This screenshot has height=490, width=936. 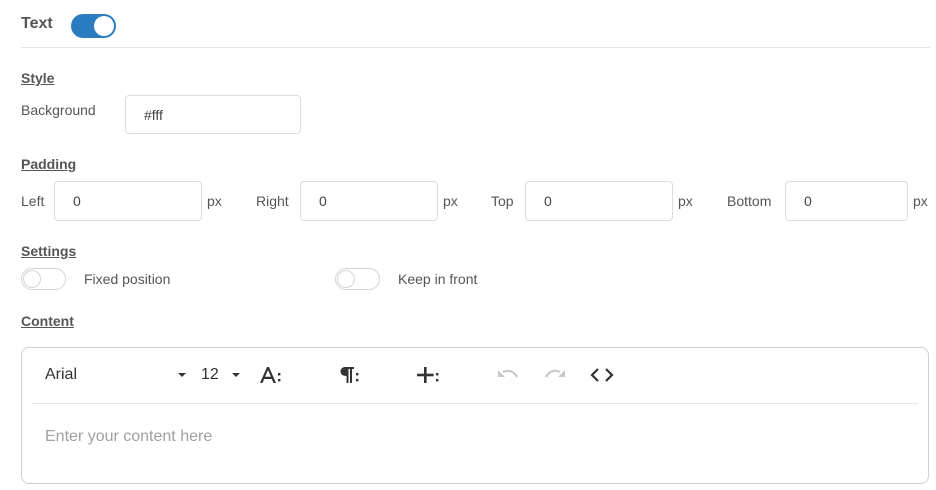 I want to click on content-section-title: Content, so click(x=47, y=321).